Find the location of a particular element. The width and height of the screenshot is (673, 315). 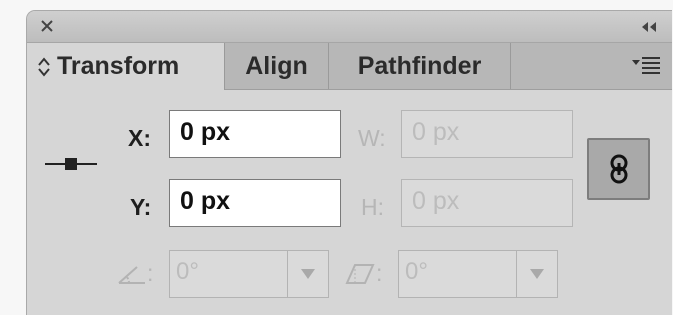

tab-strip: Transform Align Pathfinder is located at coordinates (349, 66).